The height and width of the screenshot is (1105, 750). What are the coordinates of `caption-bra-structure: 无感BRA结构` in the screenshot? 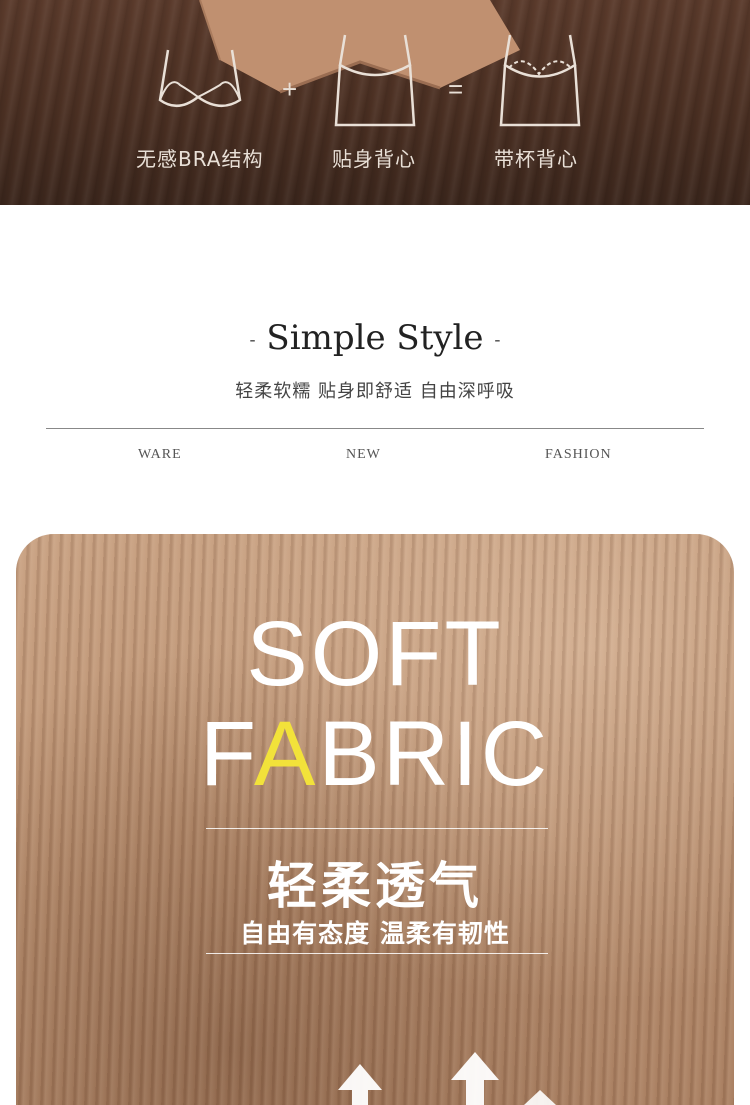 It's located at (200, 159).